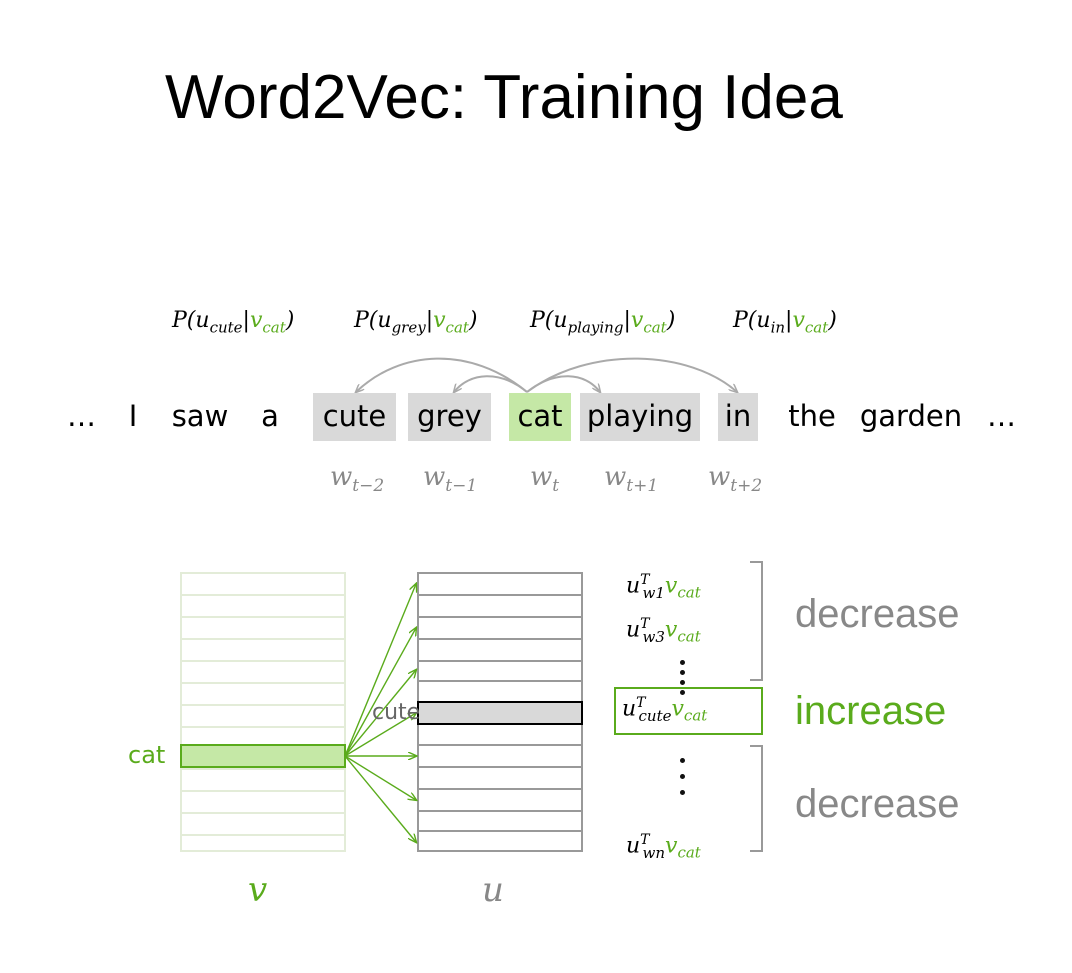  I want to click on v-cat-row, so click(263, 756).